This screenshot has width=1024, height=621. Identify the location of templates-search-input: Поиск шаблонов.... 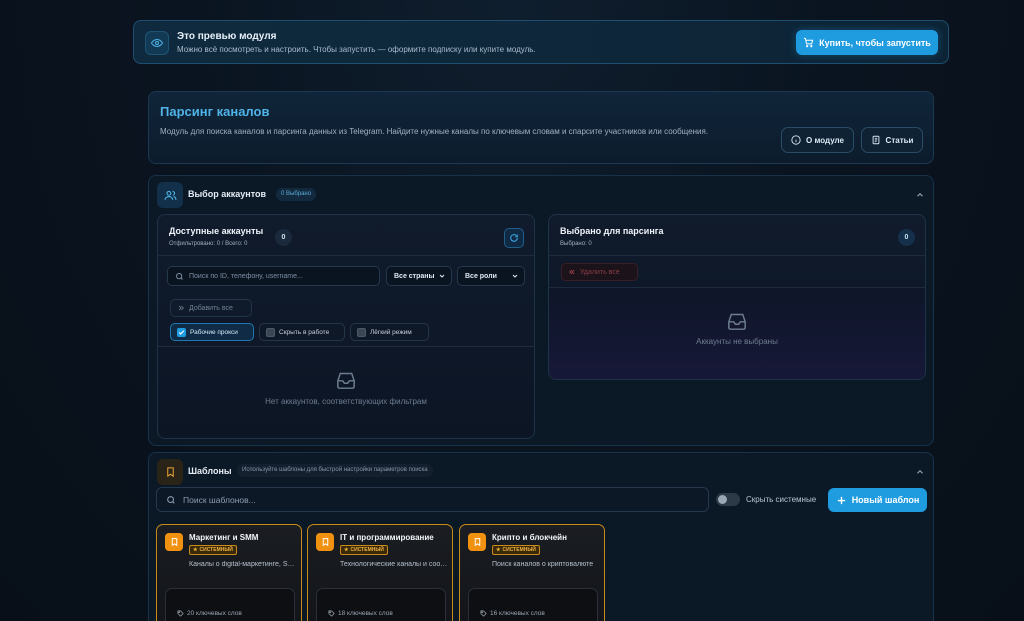
(432, 499).